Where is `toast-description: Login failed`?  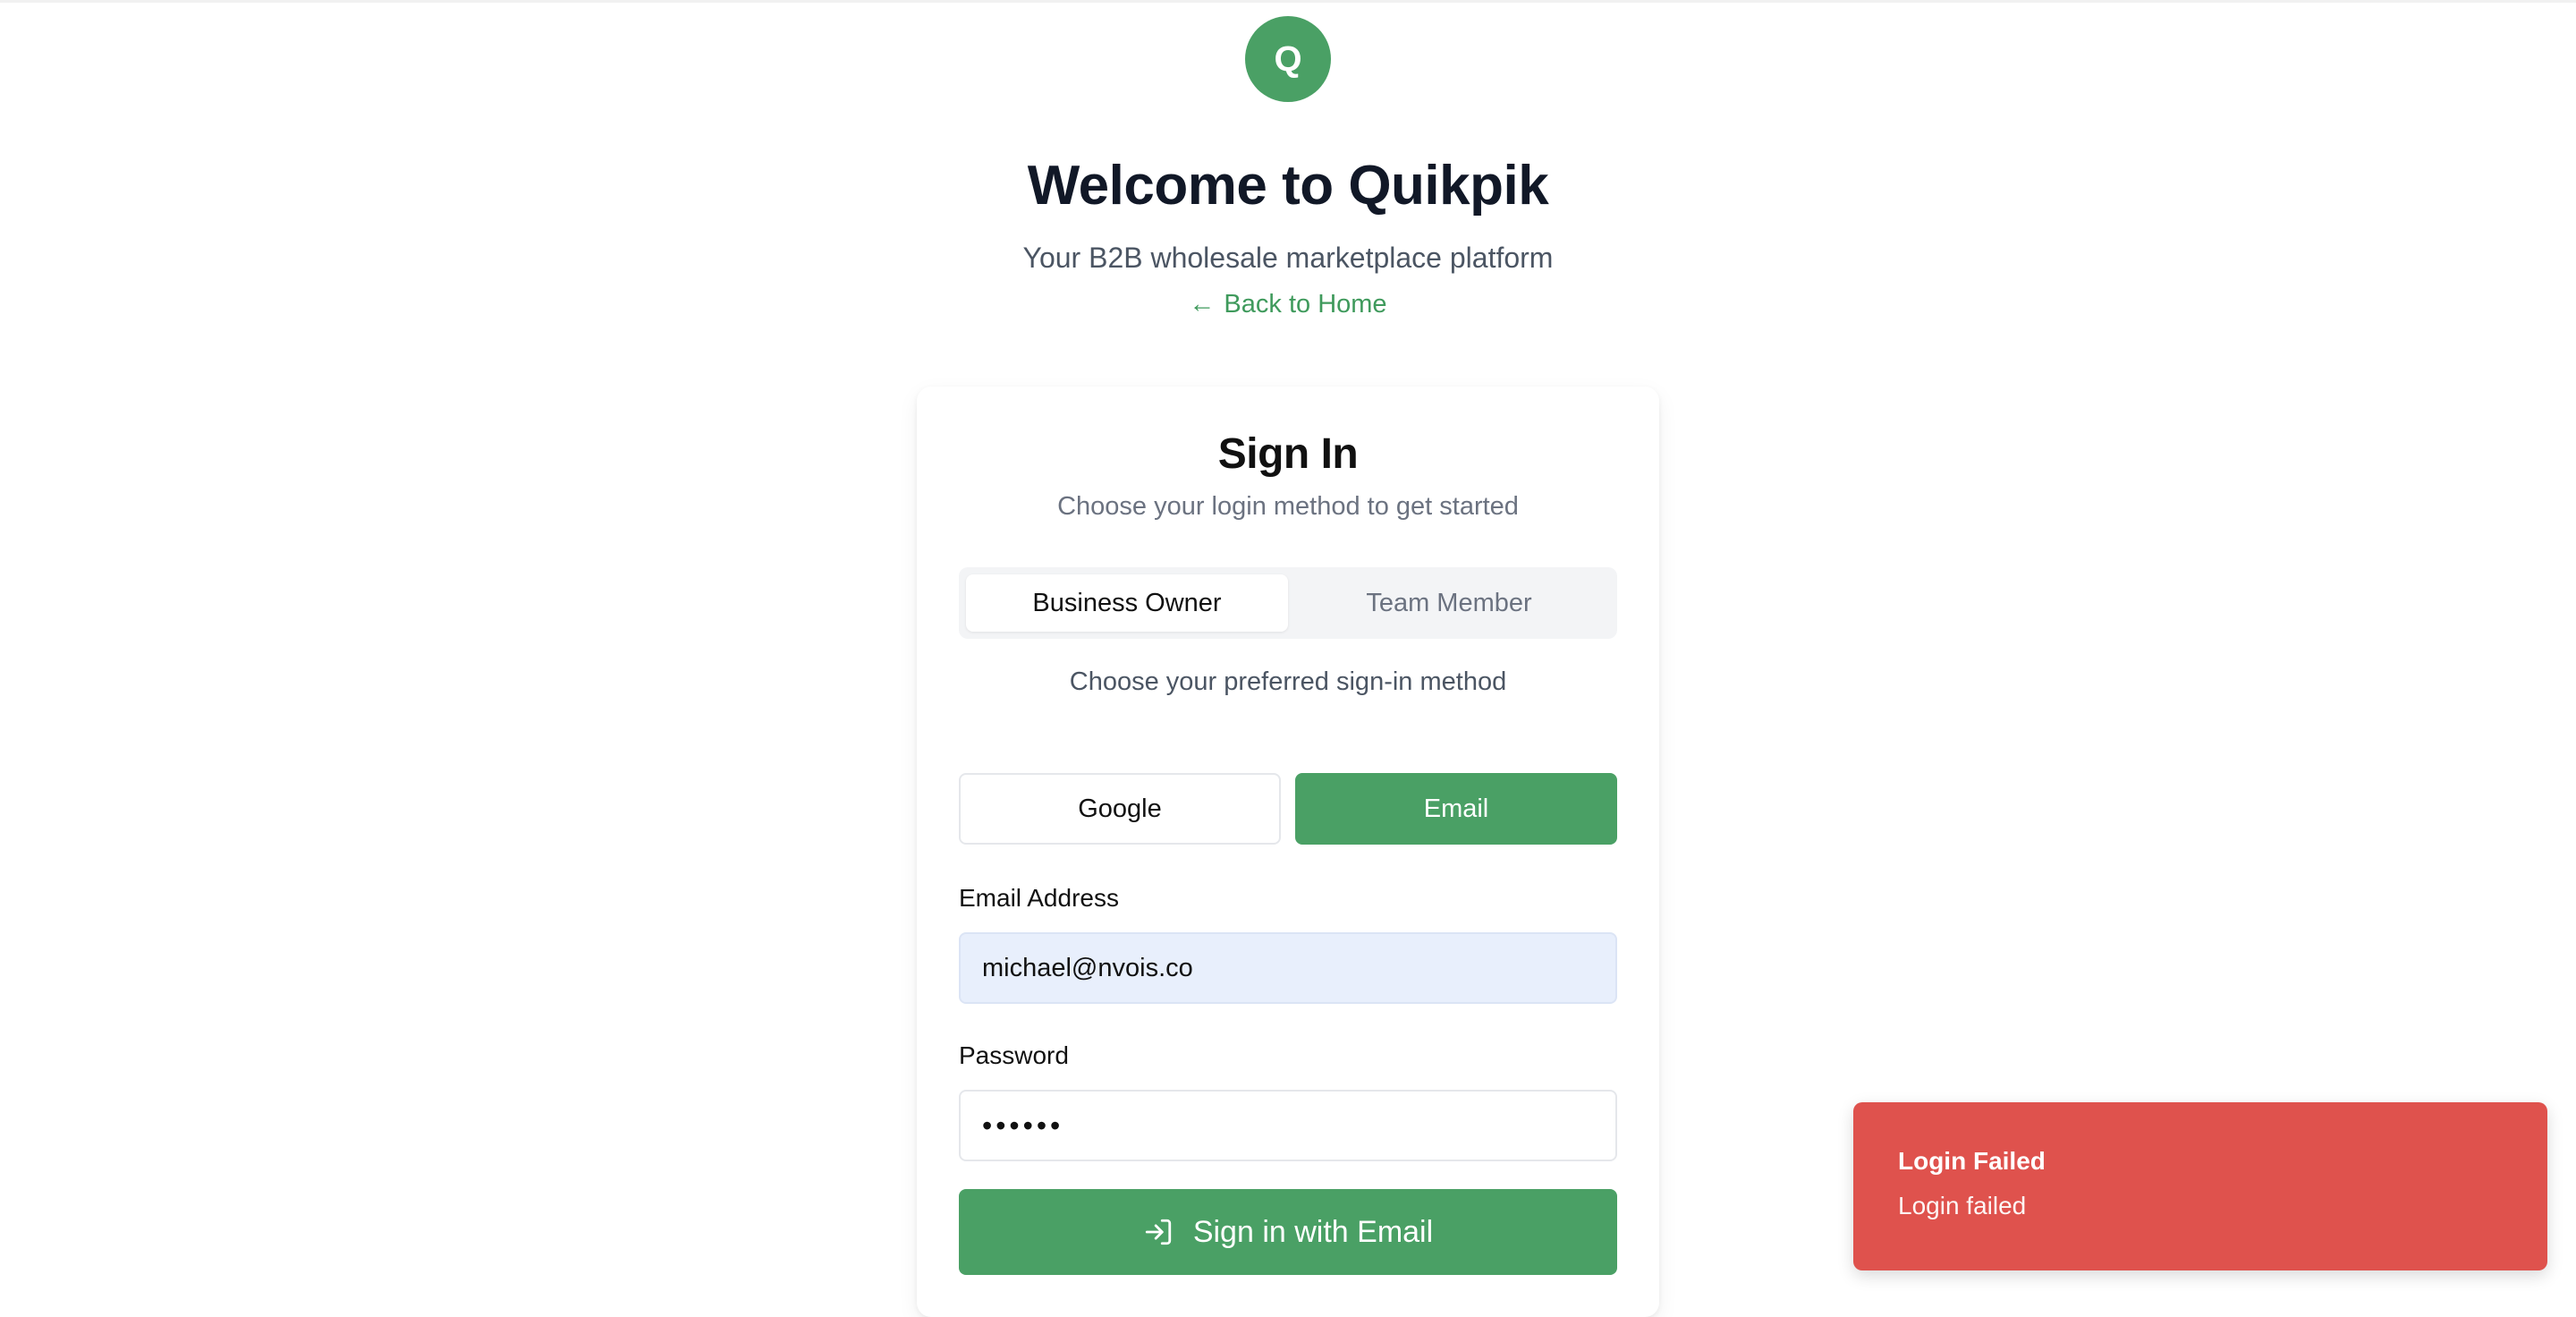 toast-description: Login failed is located at coordinates (1962, 1205).